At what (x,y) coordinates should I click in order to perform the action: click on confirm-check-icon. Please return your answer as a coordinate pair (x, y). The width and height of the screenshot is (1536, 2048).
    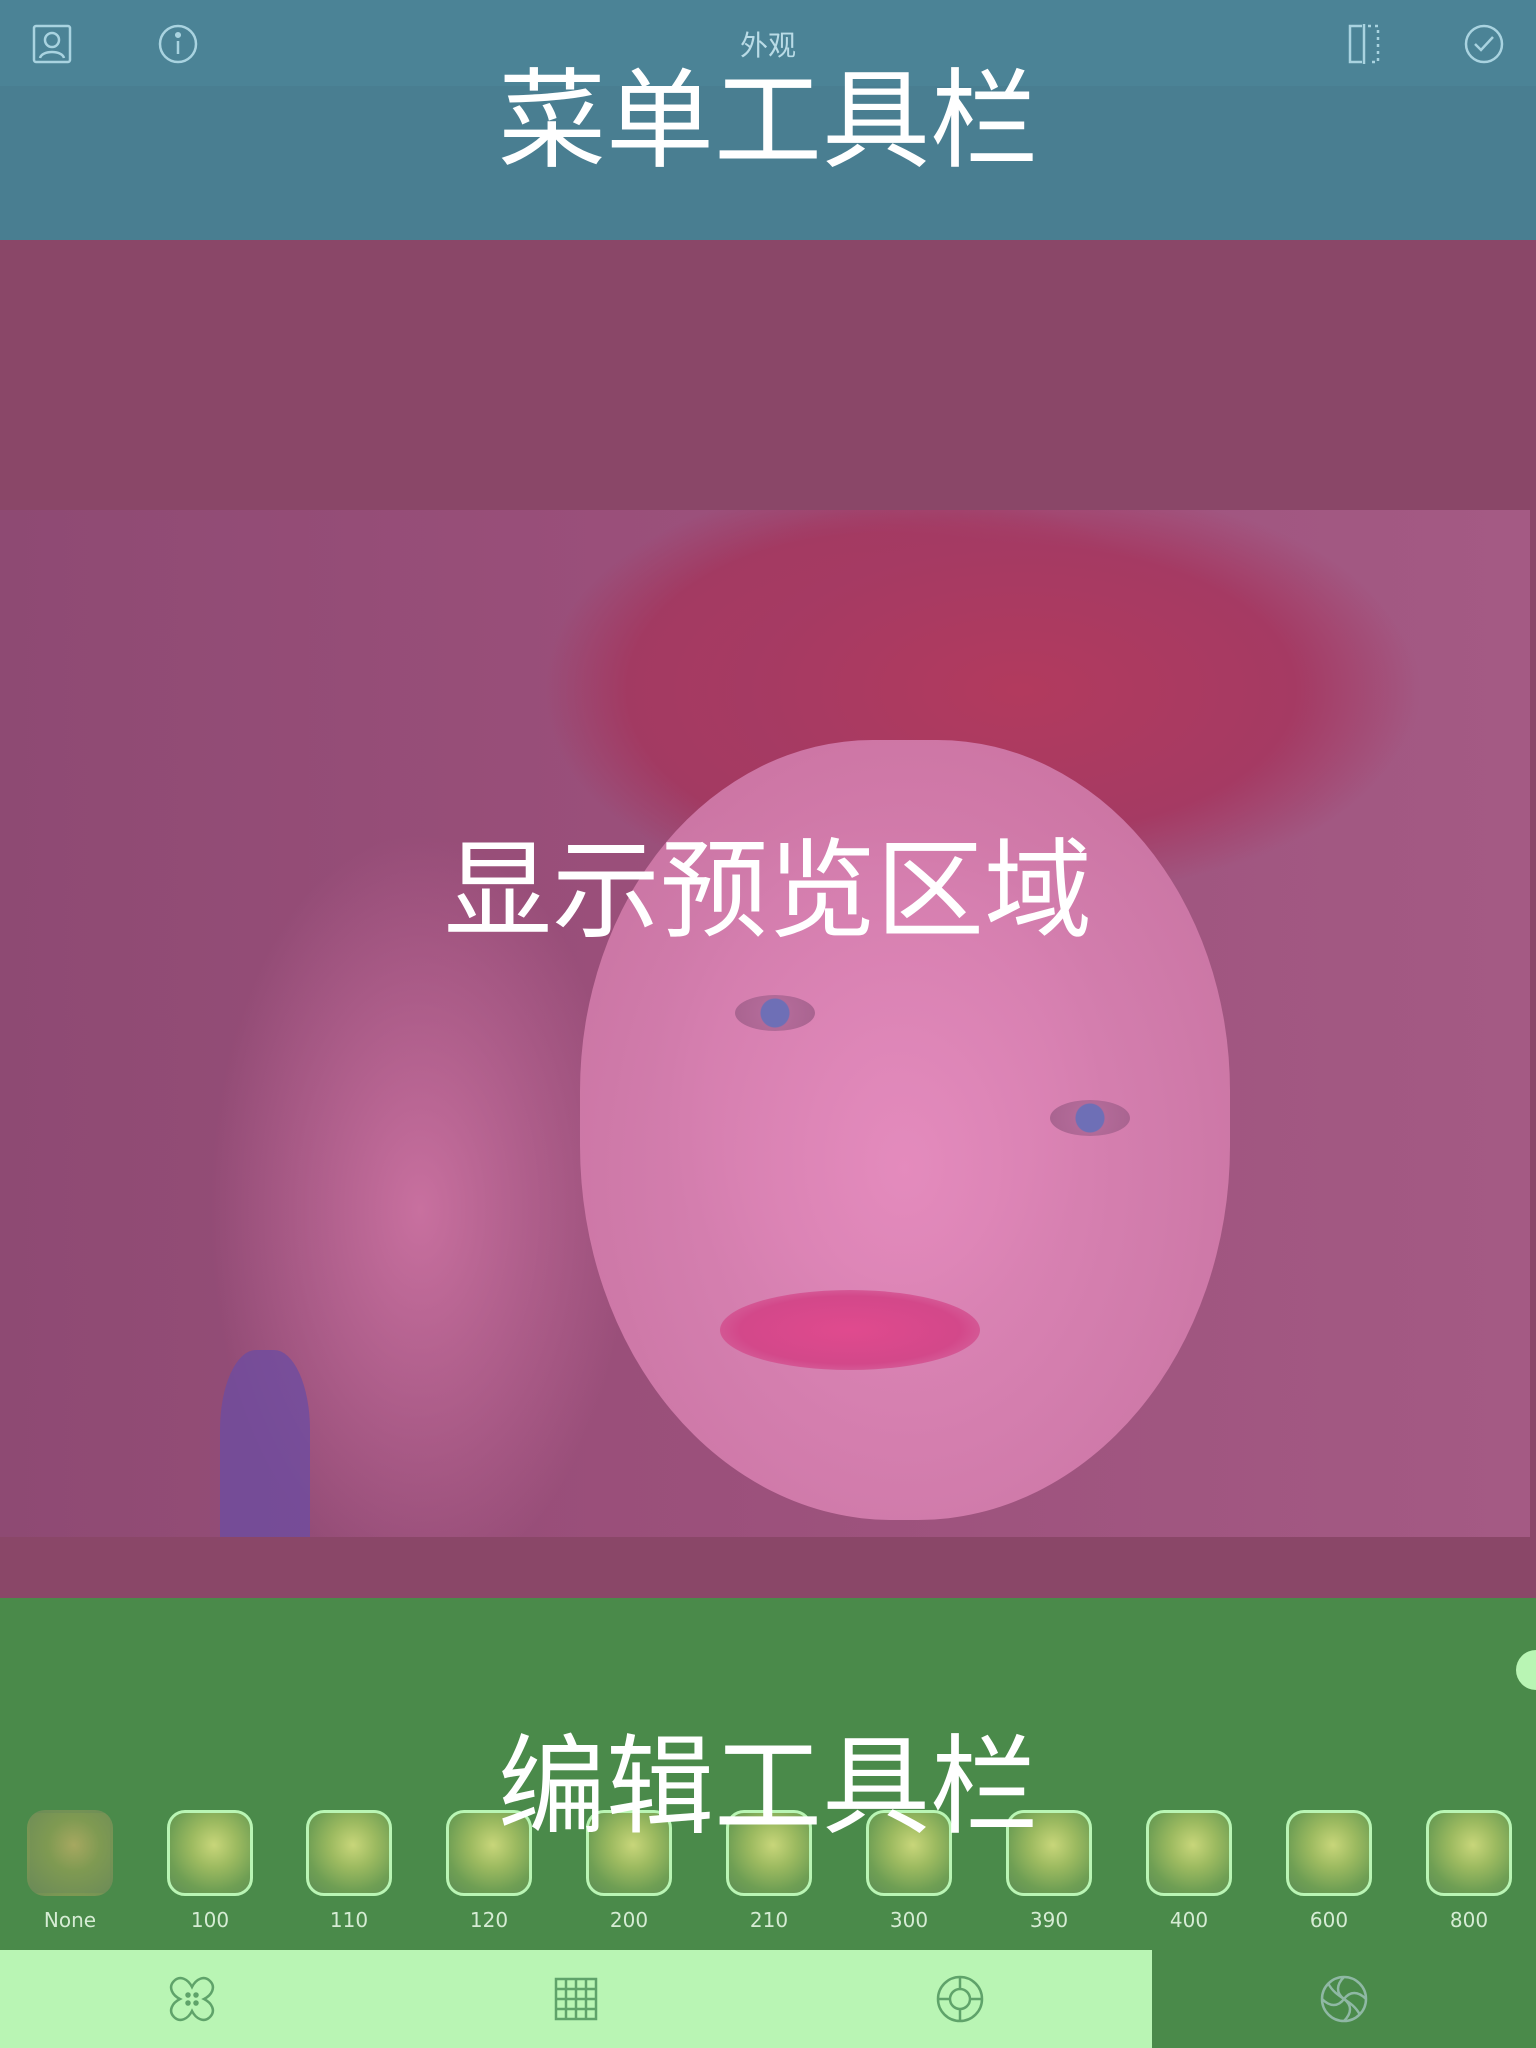
    Looking at the image, I should click on (1484, 44).